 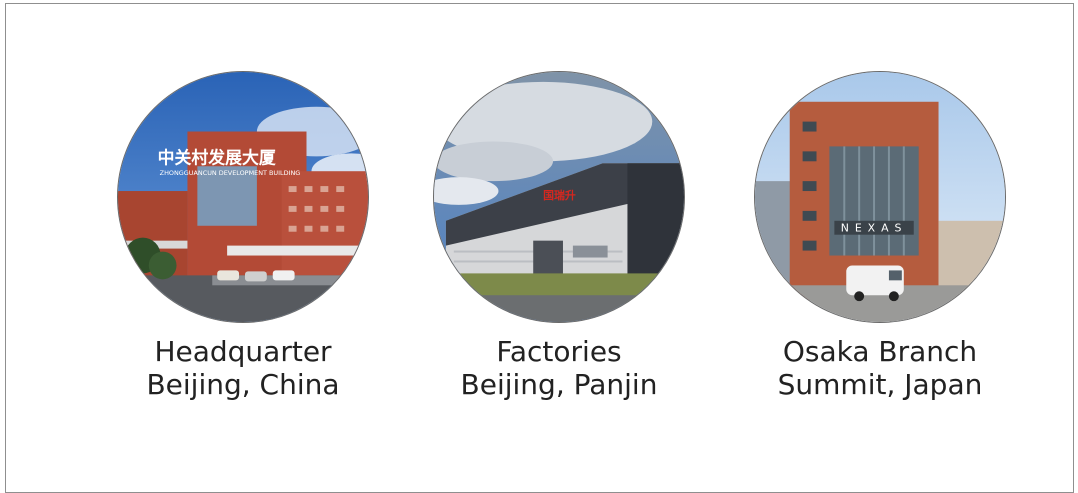 I want to click on location-subtitle: Summit, Japan, so click(x=880, y=384).